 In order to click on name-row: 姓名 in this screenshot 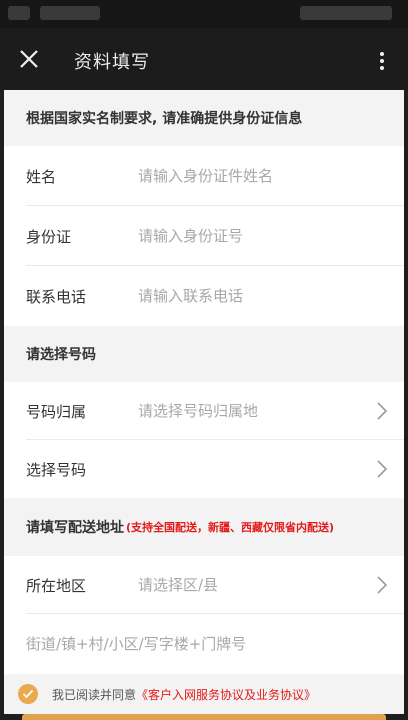, I will do `click(204, 176)`.